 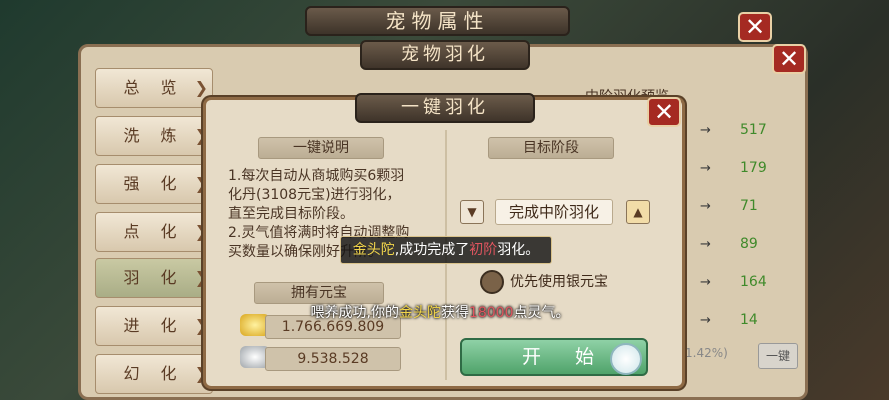 I want to click on instructions-heading: 一键说明, so click(x=321, y=148).